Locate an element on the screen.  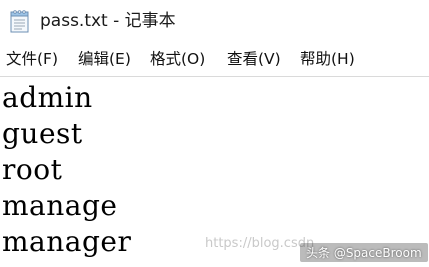
editor-line: admin is located at coordinates (47, 97).